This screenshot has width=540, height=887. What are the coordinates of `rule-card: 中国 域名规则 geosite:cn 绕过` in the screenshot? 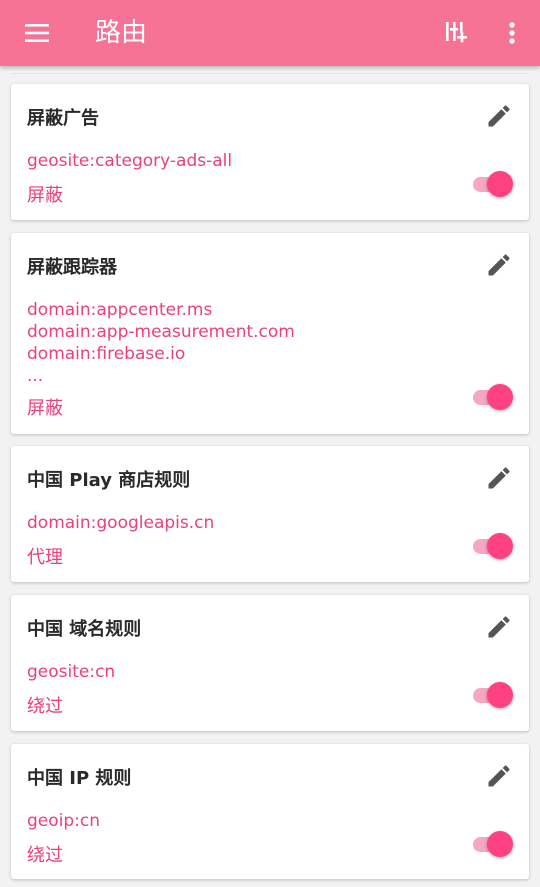 It's located at (270, 663).